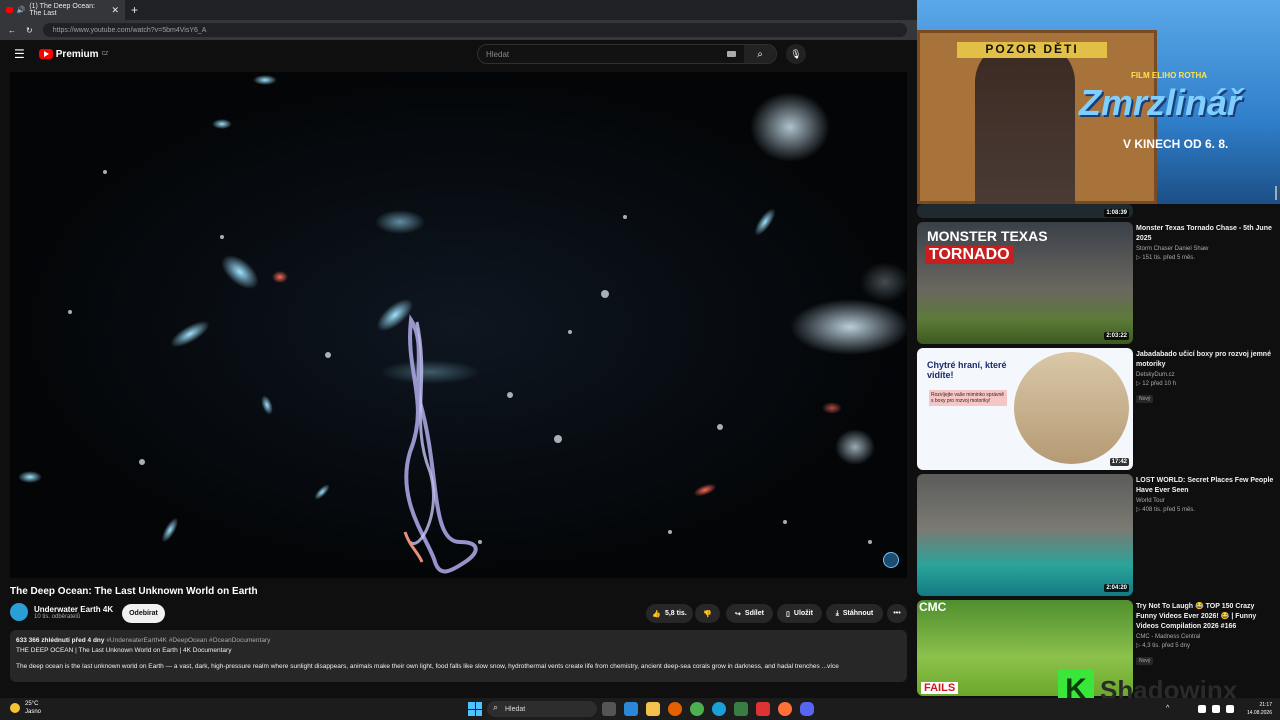 Image resolution: width=1280 pixels, height=720 pixels. I want to click on network-icon, so click(1216, 709).